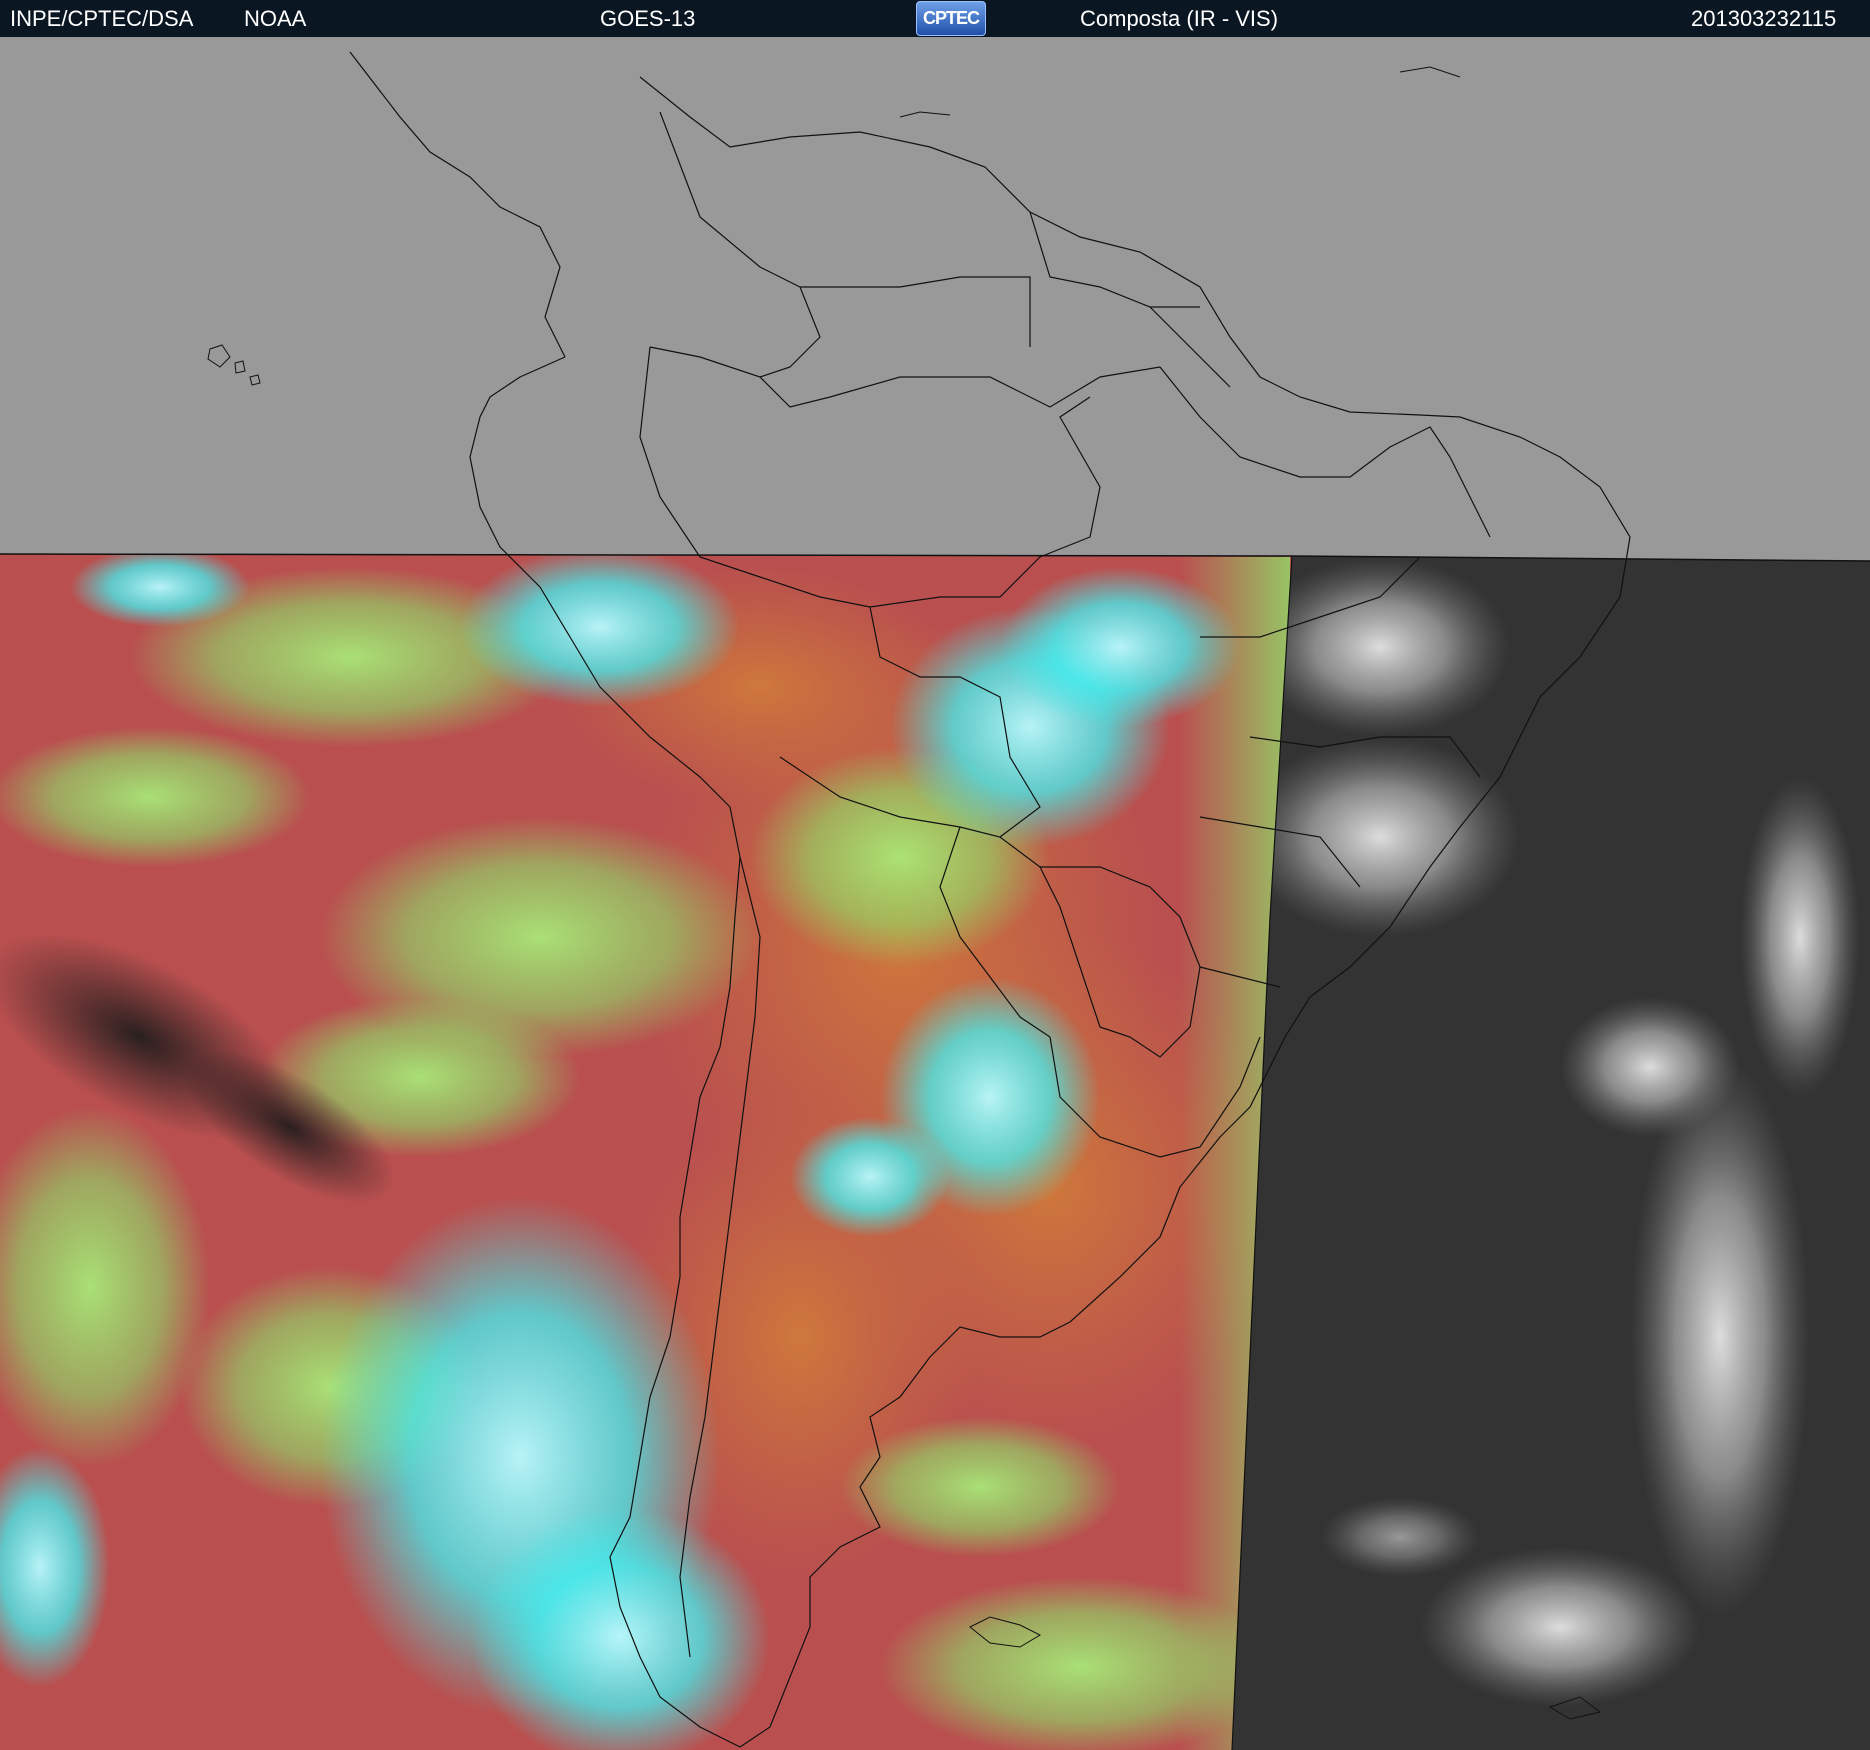 This screenshot has width=1870, height=1750. I want to click on product-label: Composta (IR - VIS), so click(1179, 18).